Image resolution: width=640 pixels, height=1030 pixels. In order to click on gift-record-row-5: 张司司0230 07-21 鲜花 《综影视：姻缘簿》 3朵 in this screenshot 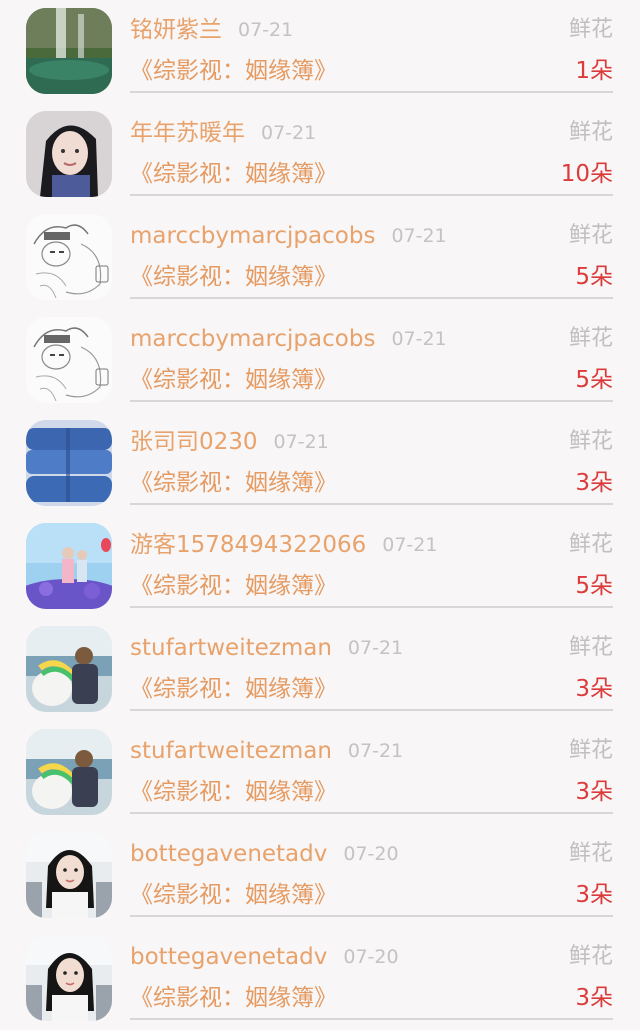, I will do `click(320, 463)`.